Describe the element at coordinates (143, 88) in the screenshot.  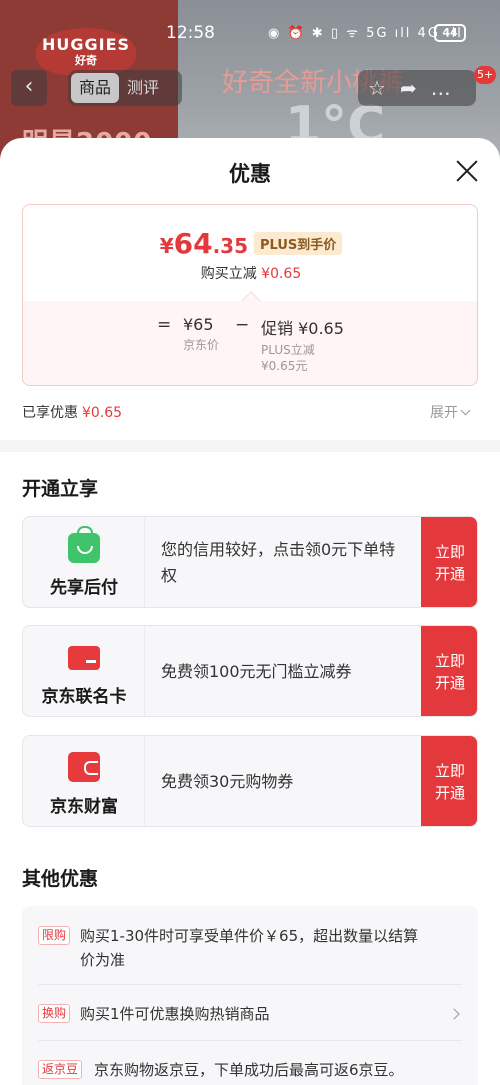
I see `tab-review: 测评` at that location.